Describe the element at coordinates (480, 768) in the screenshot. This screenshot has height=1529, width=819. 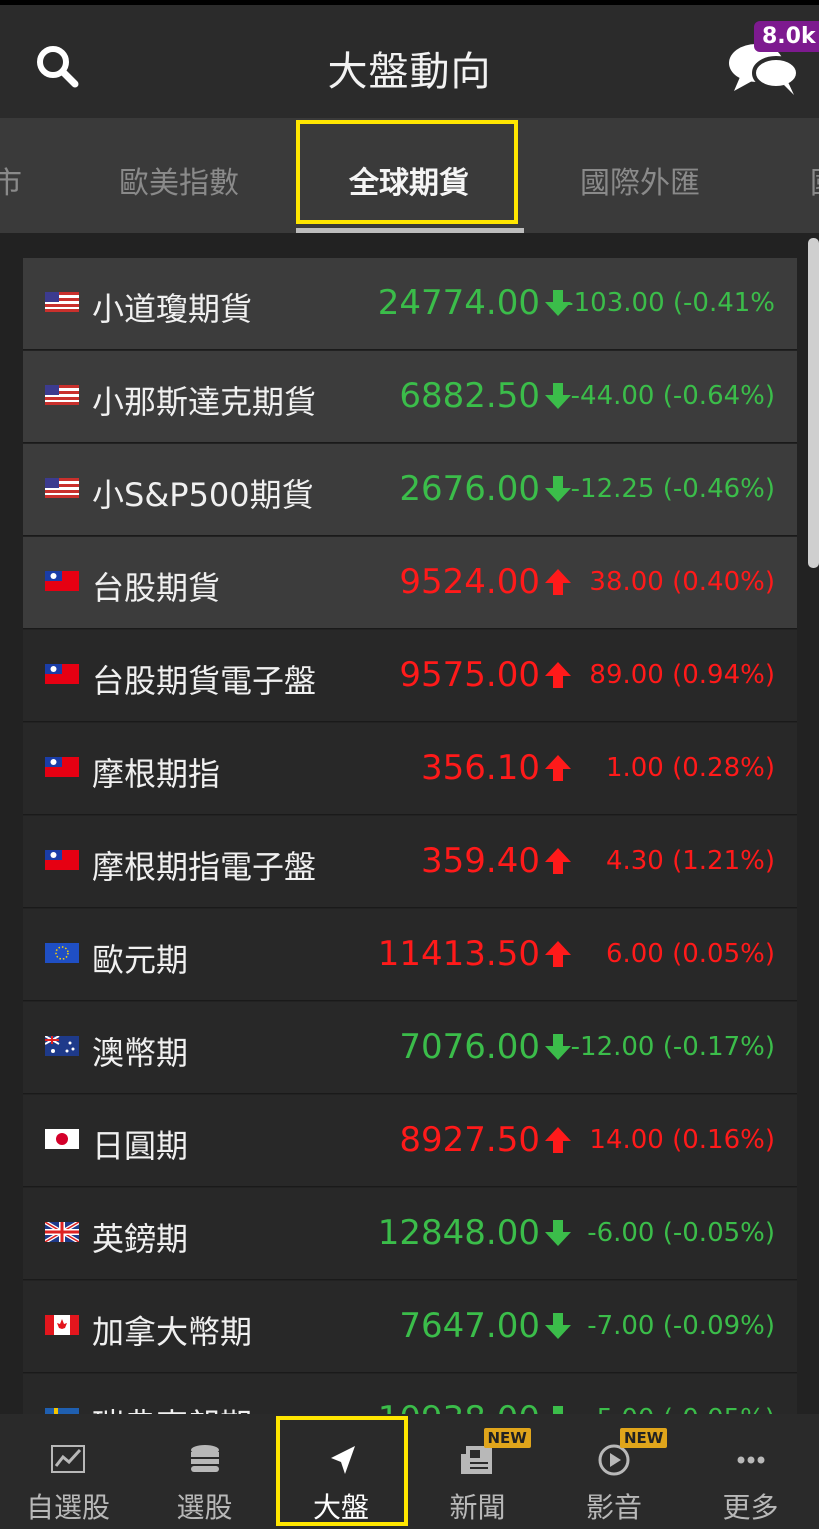
I see `instrument-price: 356.10` at that location.